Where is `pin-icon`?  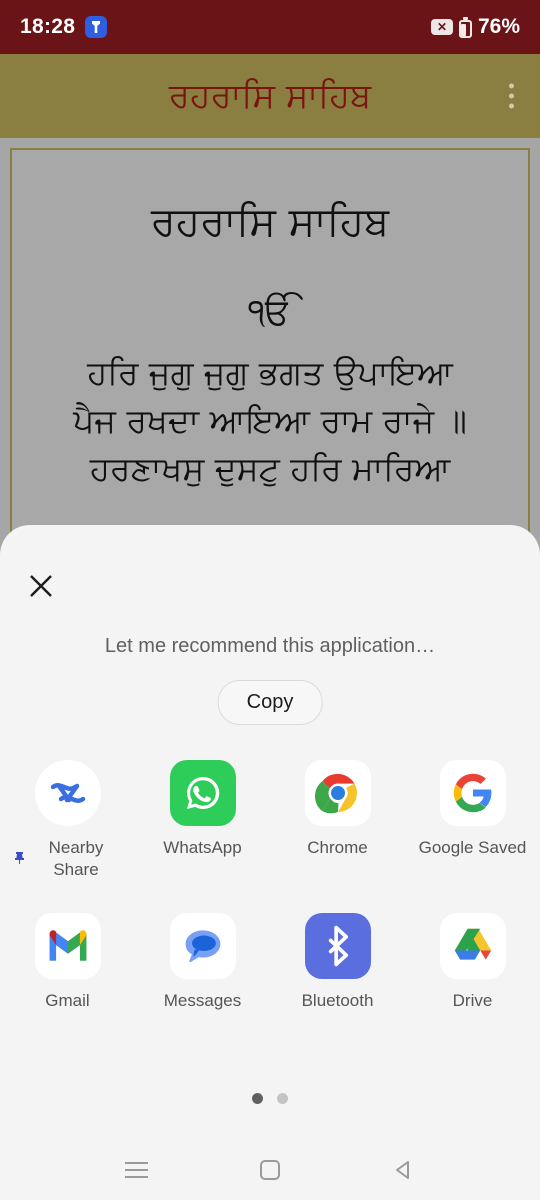
pin-icon is located at coordinates (19, 859).